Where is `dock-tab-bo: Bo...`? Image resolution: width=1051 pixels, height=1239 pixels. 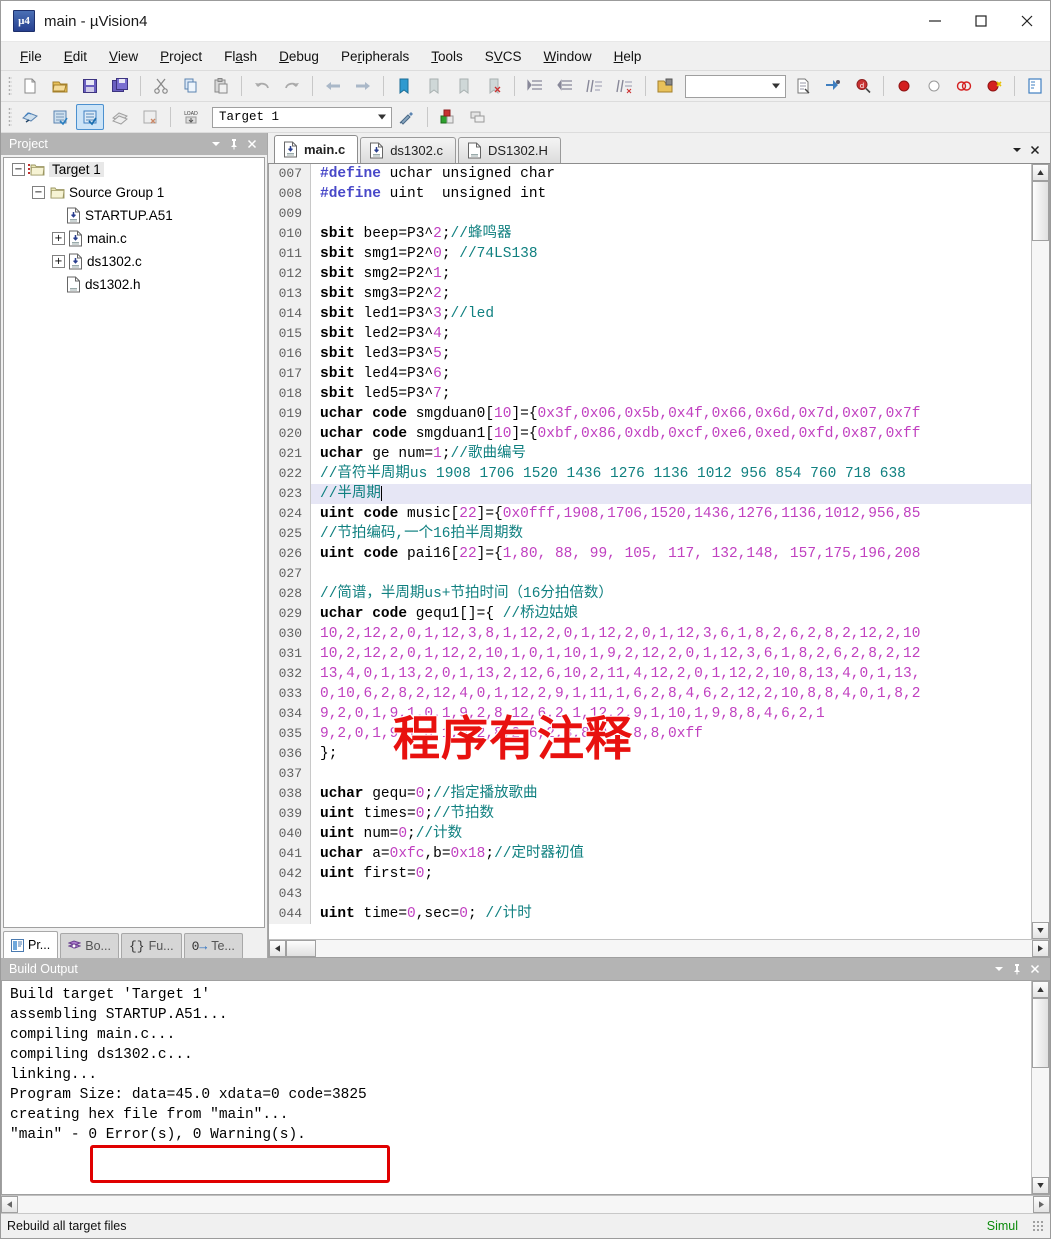 dock-tab-bo: Bo... is located at coordinates (89, 945).